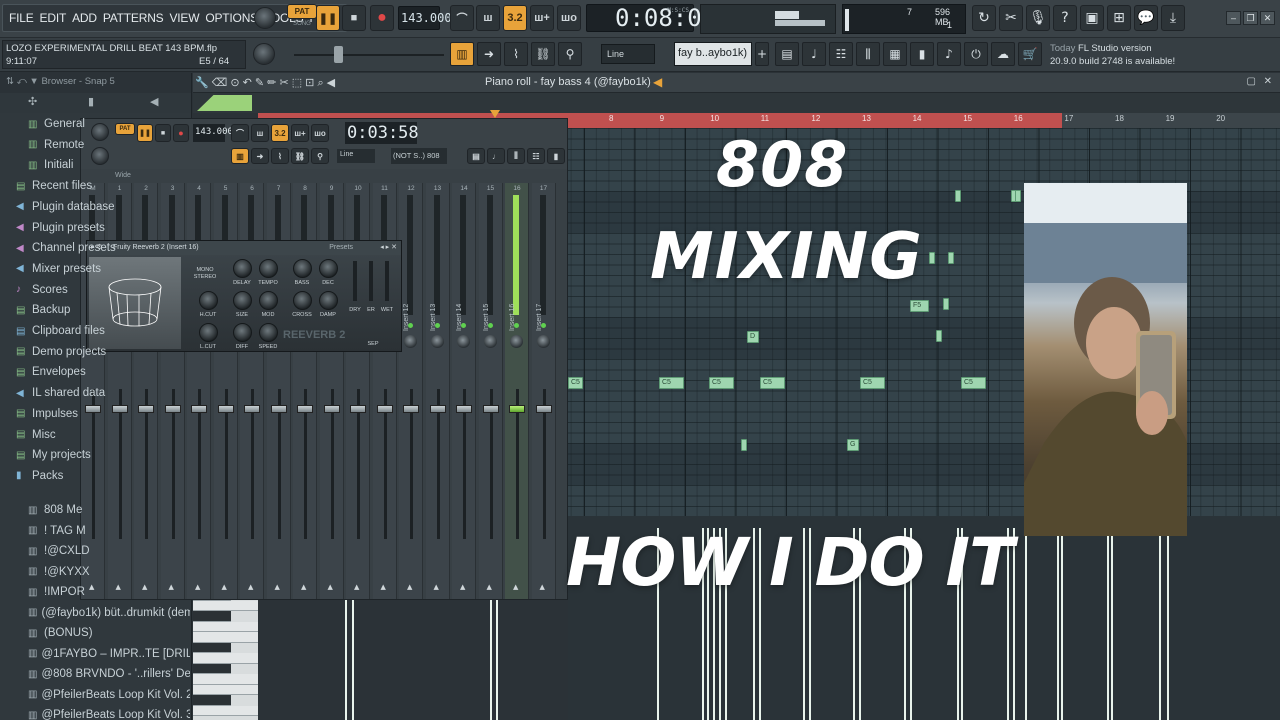  Describe the element at coordinates (280, 133) in the screenshot. I see `mixer-countdown-button: 3.2` at that location.